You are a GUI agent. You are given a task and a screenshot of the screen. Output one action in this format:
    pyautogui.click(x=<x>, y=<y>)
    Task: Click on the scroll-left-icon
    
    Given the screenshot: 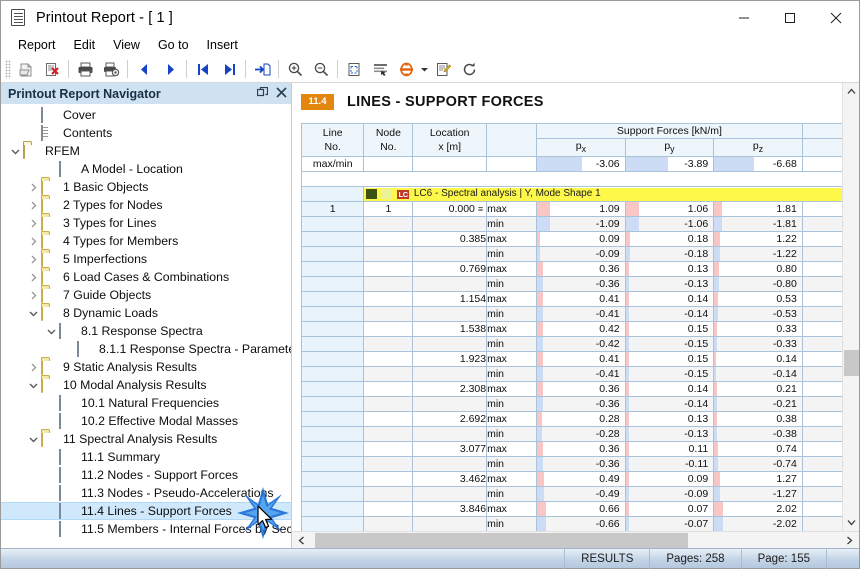 What is the action you would take?
    pyautogui.click(x=301, y=540)
    